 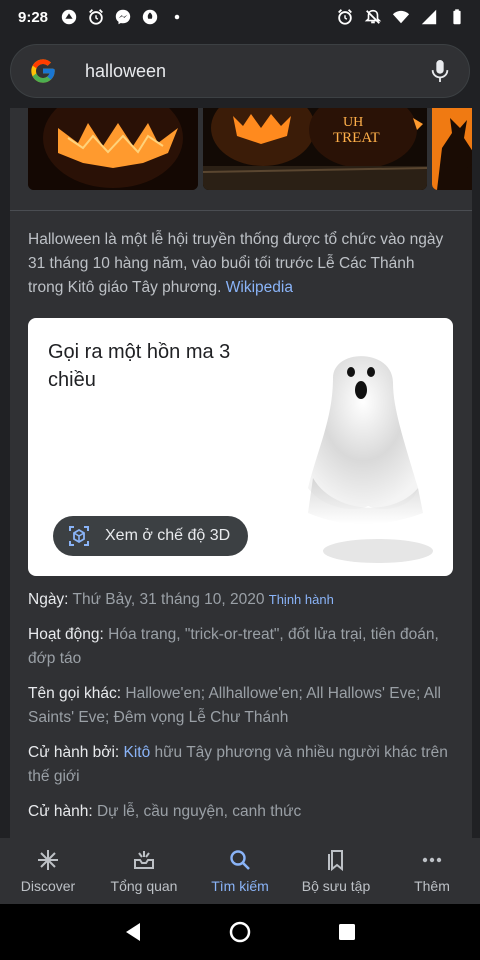 I want to click on notification-icons, so click(x=123, y=17).